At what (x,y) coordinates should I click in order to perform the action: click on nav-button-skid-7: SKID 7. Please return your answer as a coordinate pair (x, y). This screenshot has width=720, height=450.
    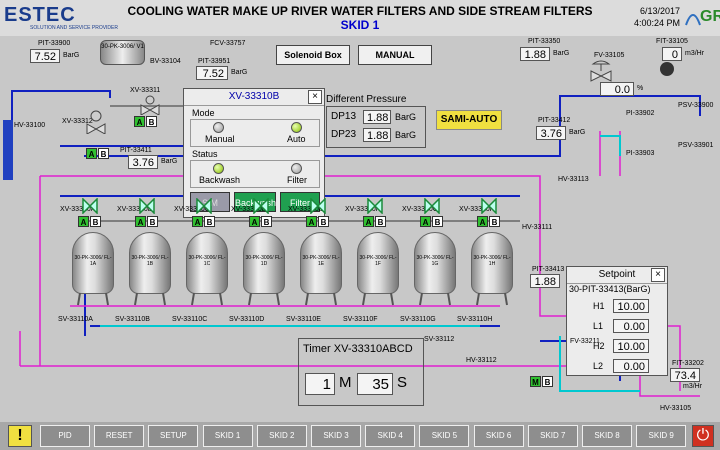
    Looking at the image, I should click on (552, 436).